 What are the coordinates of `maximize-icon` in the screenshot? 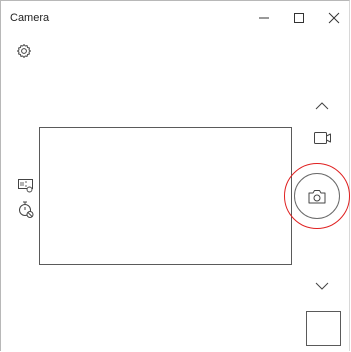 It's located at (299, 18).